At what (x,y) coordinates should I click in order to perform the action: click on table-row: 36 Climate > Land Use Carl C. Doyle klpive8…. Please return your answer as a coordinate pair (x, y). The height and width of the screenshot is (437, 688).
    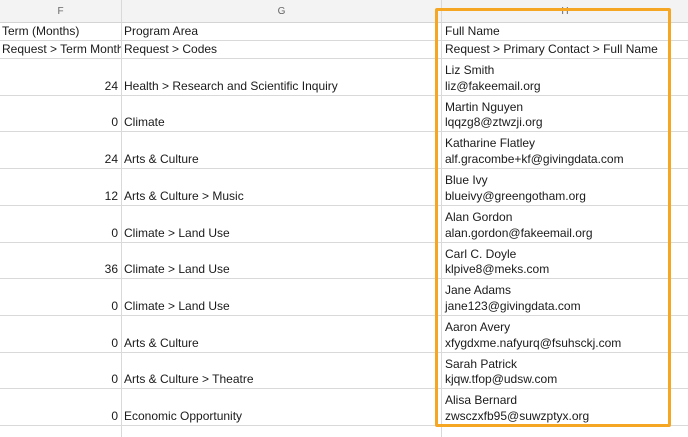
    Looking at the image, I should click on (344, 261).